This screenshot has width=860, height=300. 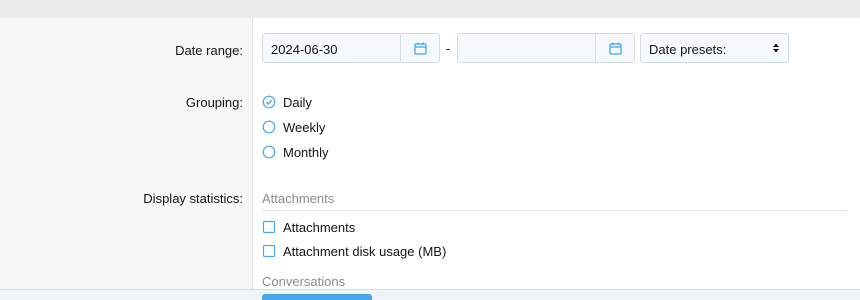 What do you see at coordinates (304, 127) in the screenshot?
I see `radio-weekly-label: Weekly` at bounding box center [304, 127].